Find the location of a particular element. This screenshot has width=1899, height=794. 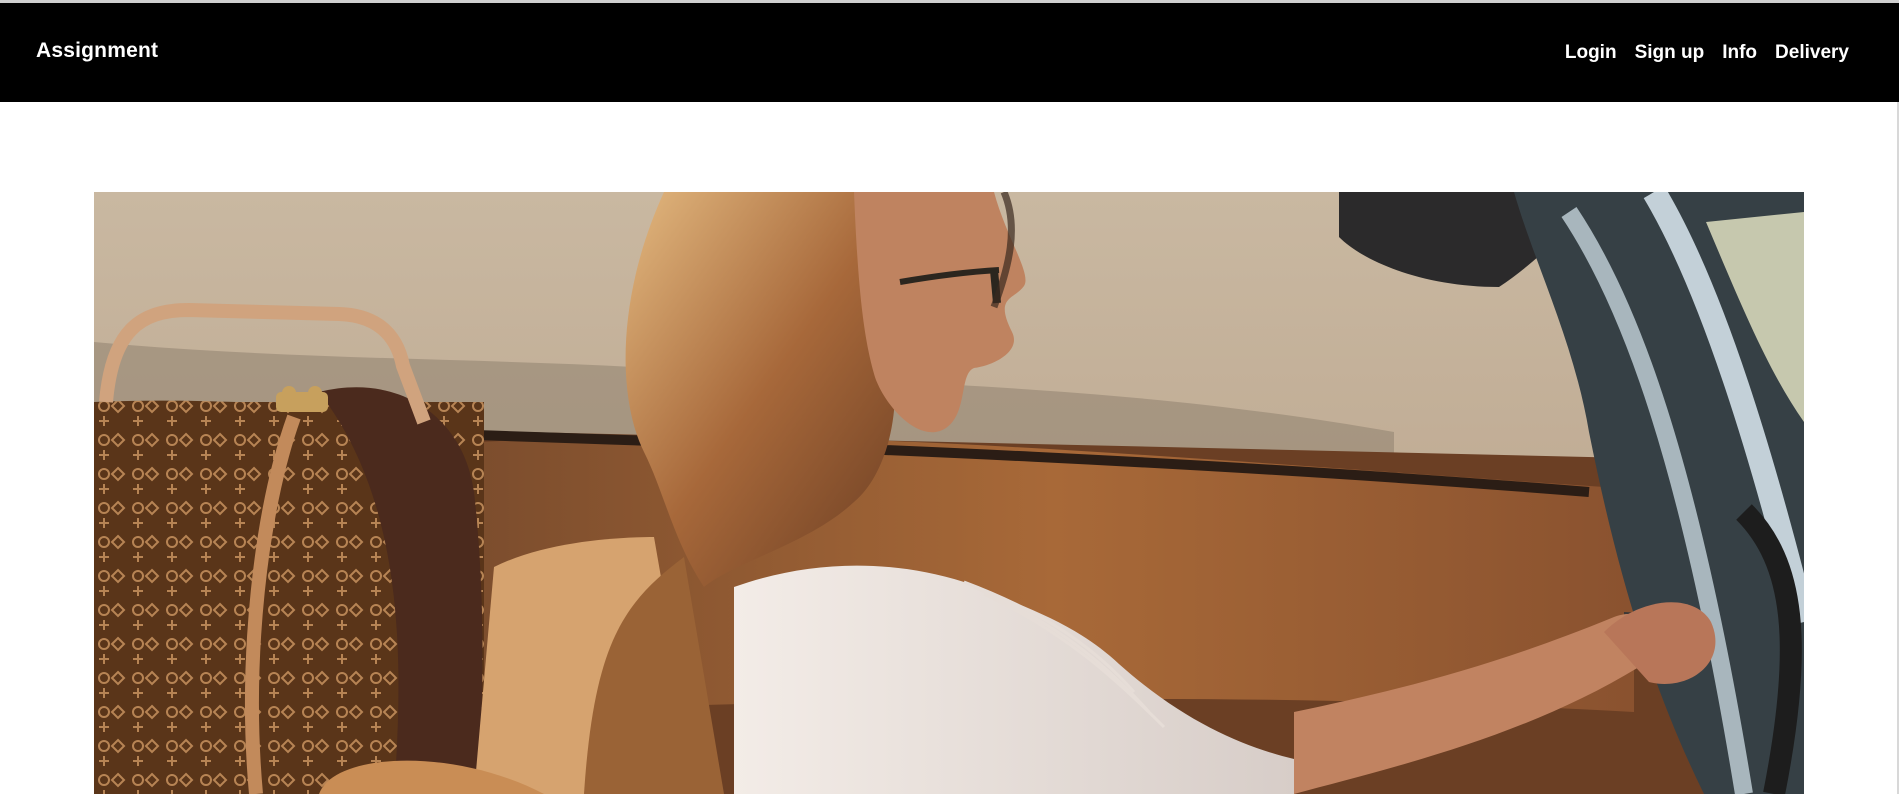

nav-info-link: Info is located at coordinates (1739, 53).